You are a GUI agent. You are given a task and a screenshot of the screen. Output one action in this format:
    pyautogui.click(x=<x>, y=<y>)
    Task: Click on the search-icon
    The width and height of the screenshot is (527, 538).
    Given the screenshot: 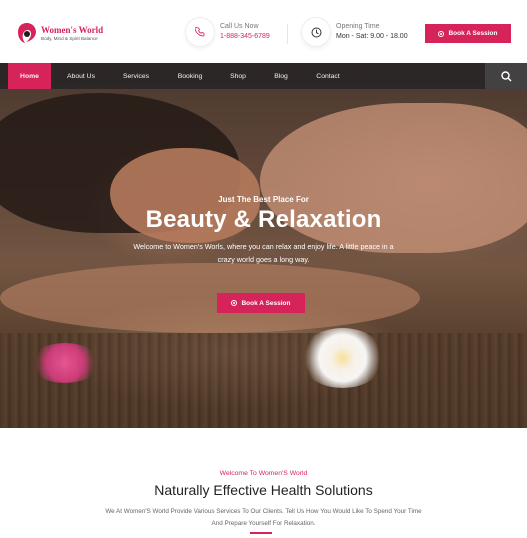 What is the action you would take?
    pyautogui.click(x=506, y=76)
    